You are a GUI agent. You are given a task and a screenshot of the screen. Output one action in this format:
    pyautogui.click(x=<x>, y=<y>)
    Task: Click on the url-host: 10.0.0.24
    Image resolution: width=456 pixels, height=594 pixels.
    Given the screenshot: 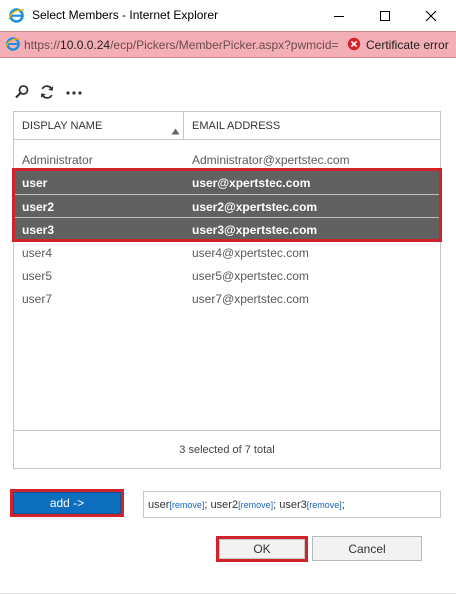 What is the action you would take?
    pyautogui.click(x=85, y=45)
    